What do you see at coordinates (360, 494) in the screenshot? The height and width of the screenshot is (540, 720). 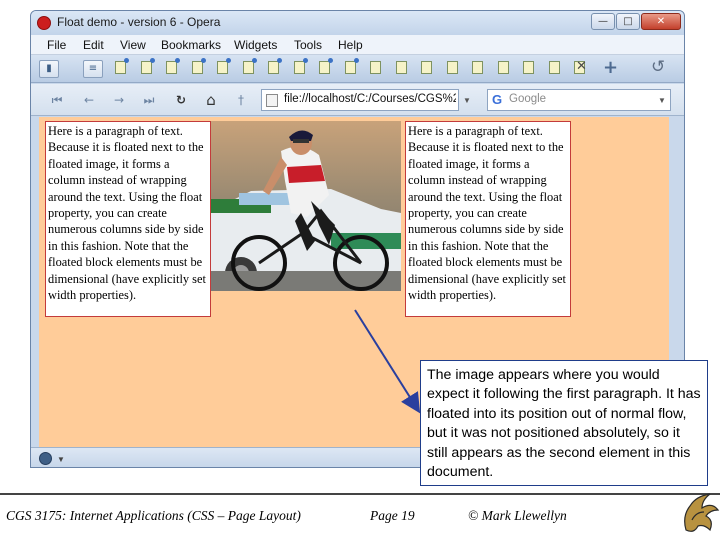 I see `footer-divider` at bounding box center [360, 494].